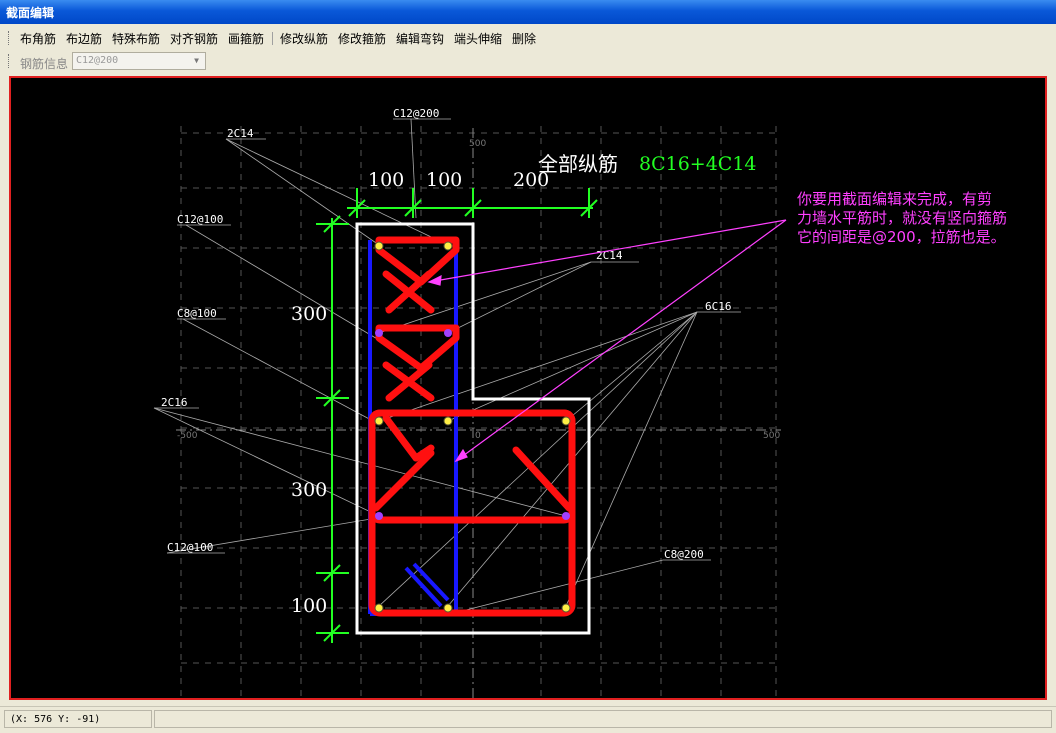 The image size is (1056, 733). I want to click on dim-left-1: 300, so click(309, 314).